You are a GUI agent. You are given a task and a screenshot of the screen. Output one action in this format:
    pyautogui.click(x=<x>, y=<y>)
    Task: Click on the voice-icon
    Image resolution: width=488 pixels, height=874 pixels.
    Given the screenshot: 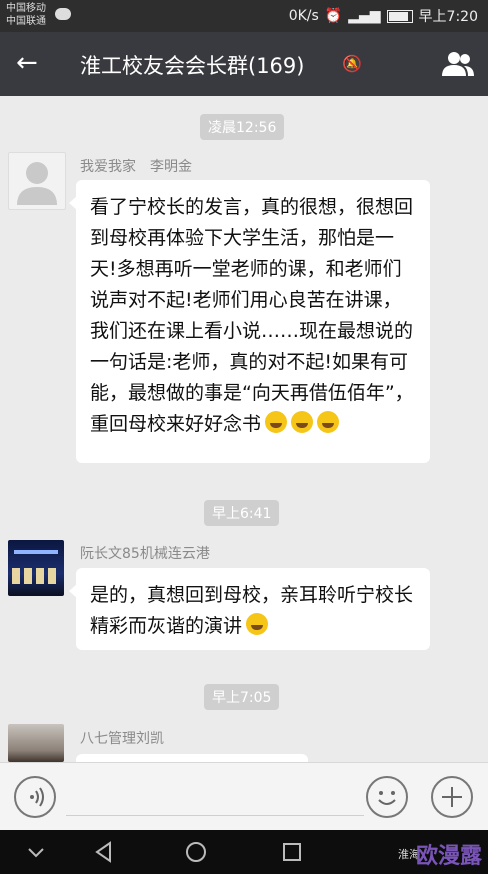 What is the action you would take?
    pyautogui.click(x=35, y=797)
    